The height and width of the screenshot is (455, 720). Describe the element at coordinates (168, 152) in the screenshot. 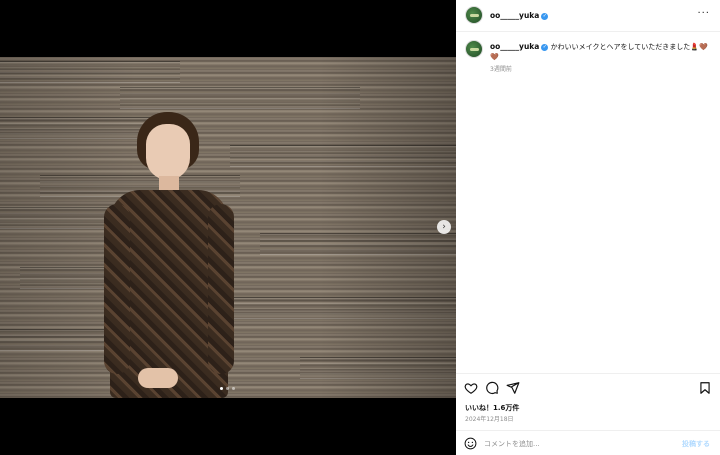

I see `face` at that location.